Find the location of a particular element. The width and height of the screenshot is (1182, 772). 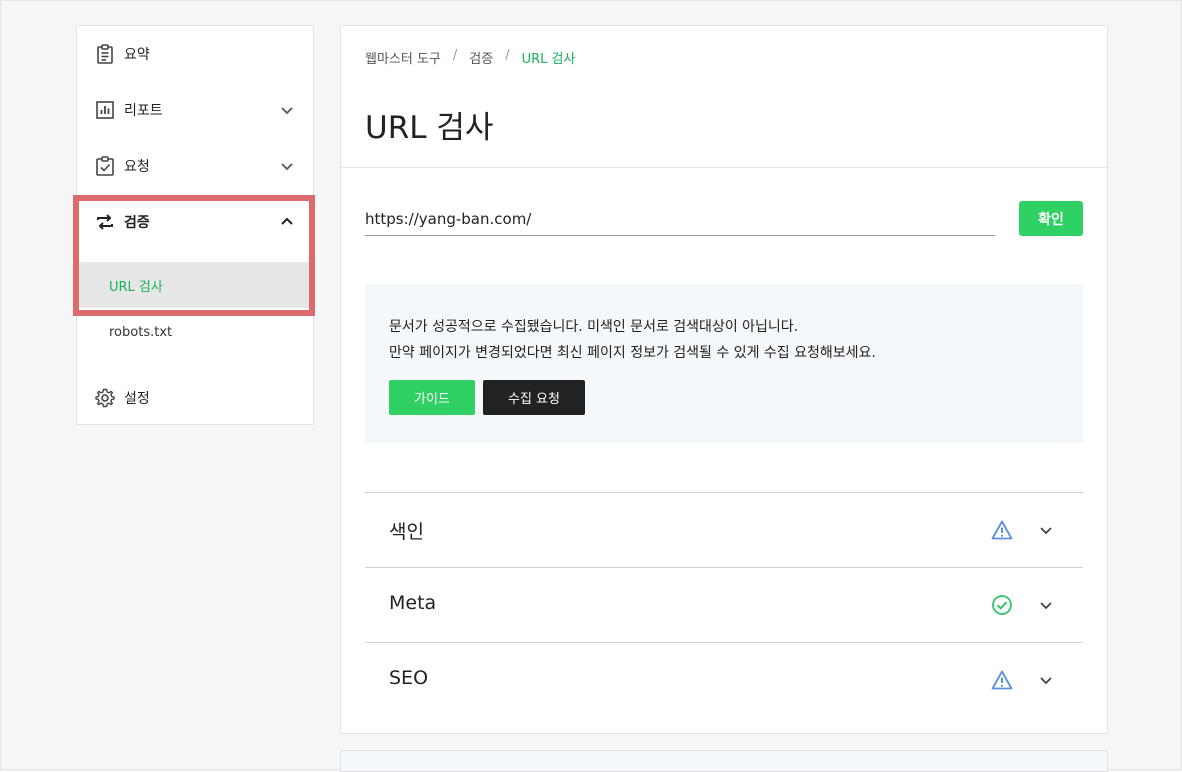

sidebar-subitem-url-inspect: URL 검사 is located at coordinates (195, 285).